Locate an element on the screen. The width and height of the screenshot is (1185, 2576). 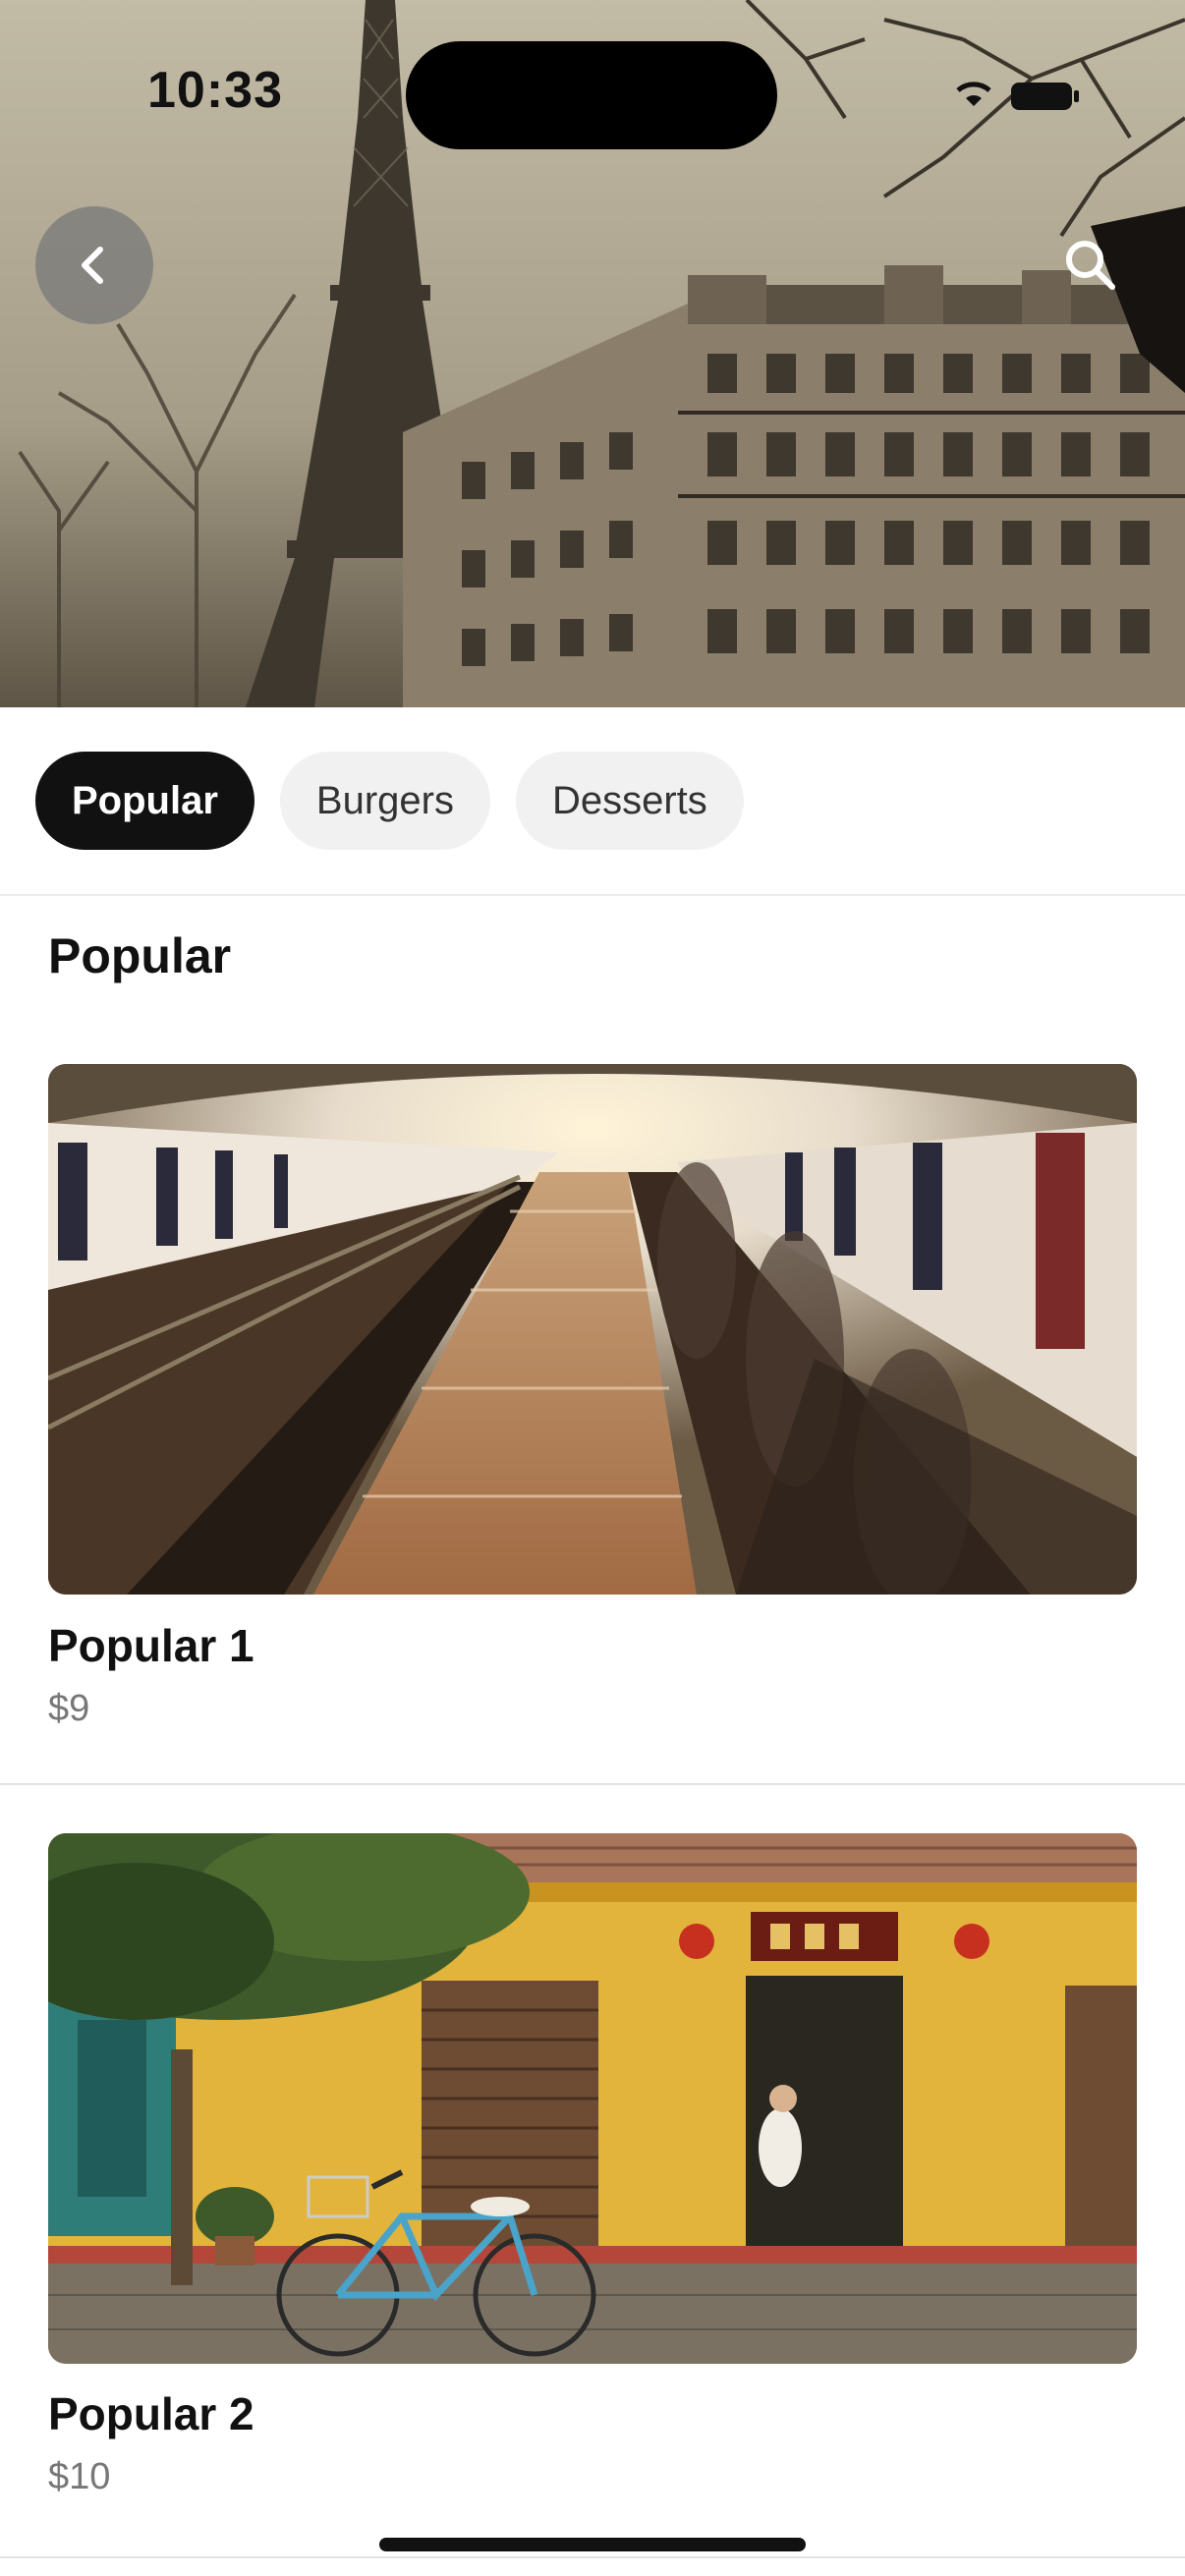
search-button is located at coordinates (1091, 265).